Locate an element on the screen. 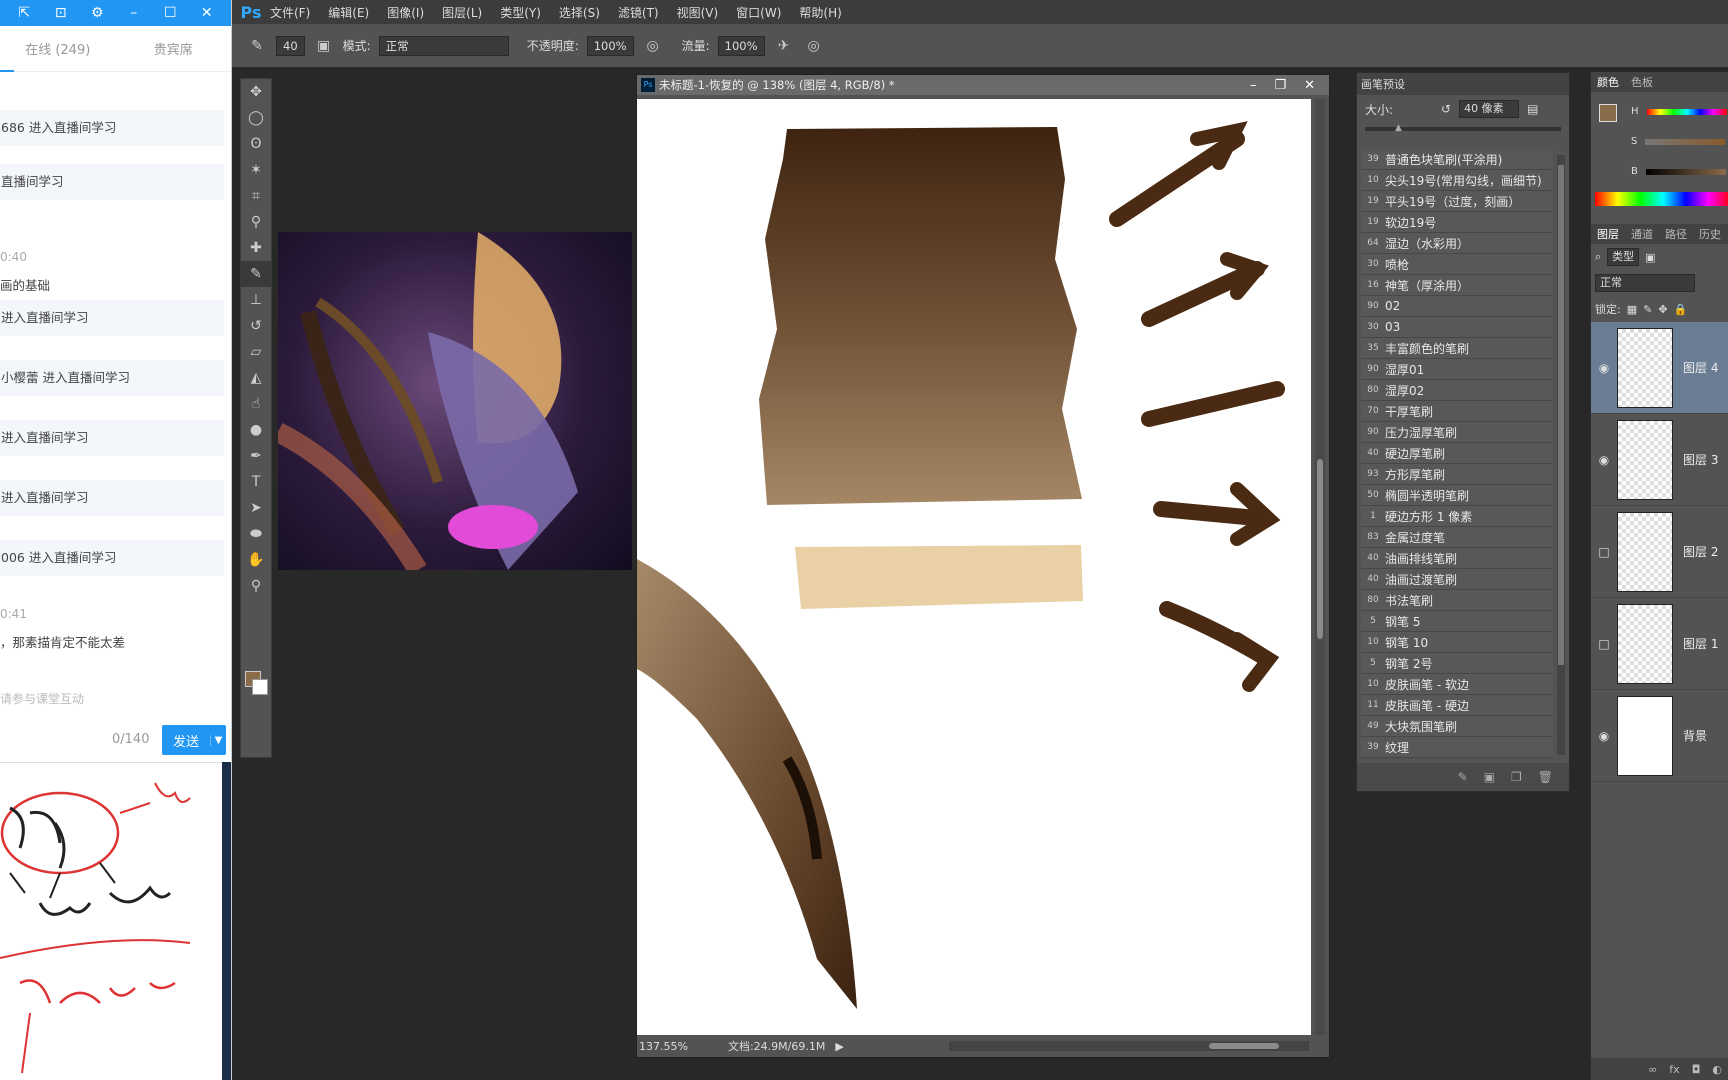  zoom-icon: ⚲ is located at coordinates (256, 586).